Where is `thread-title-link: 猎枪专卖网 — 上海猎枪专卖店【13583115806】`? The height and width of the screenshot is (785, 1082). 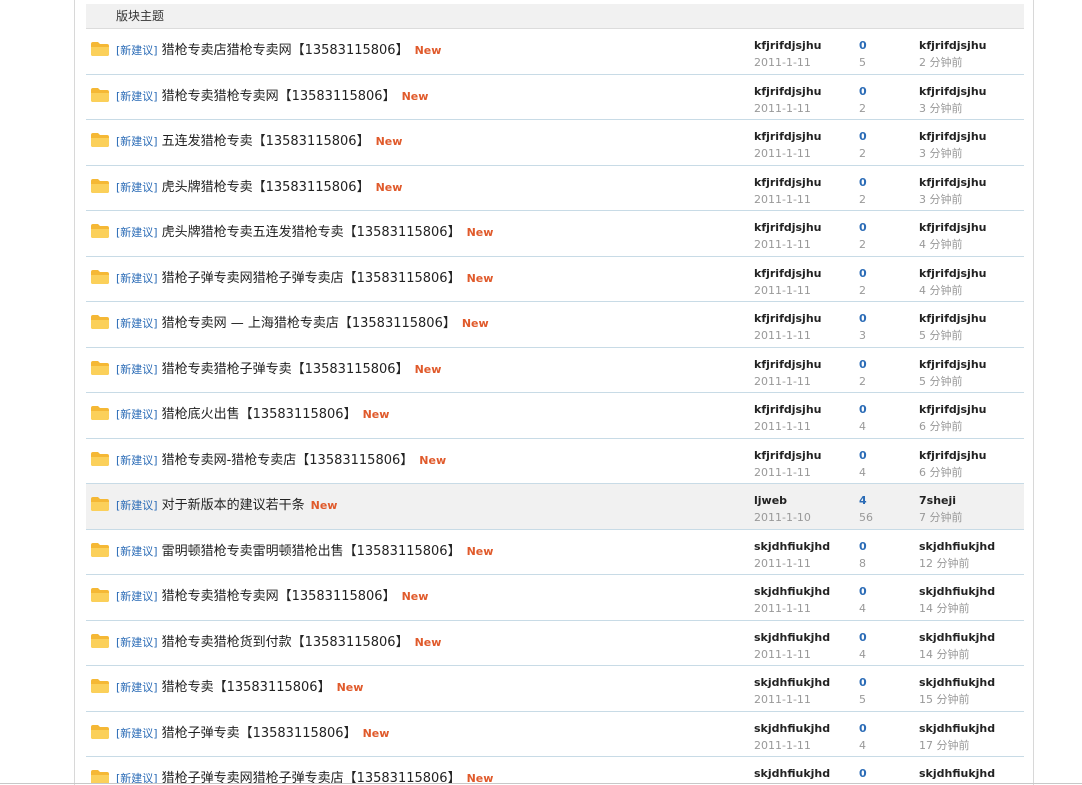 thread-title-link: 猎枪专卖网 — 上海猎枪专卖店【13583115806】 is located at coordinates (309, 323).